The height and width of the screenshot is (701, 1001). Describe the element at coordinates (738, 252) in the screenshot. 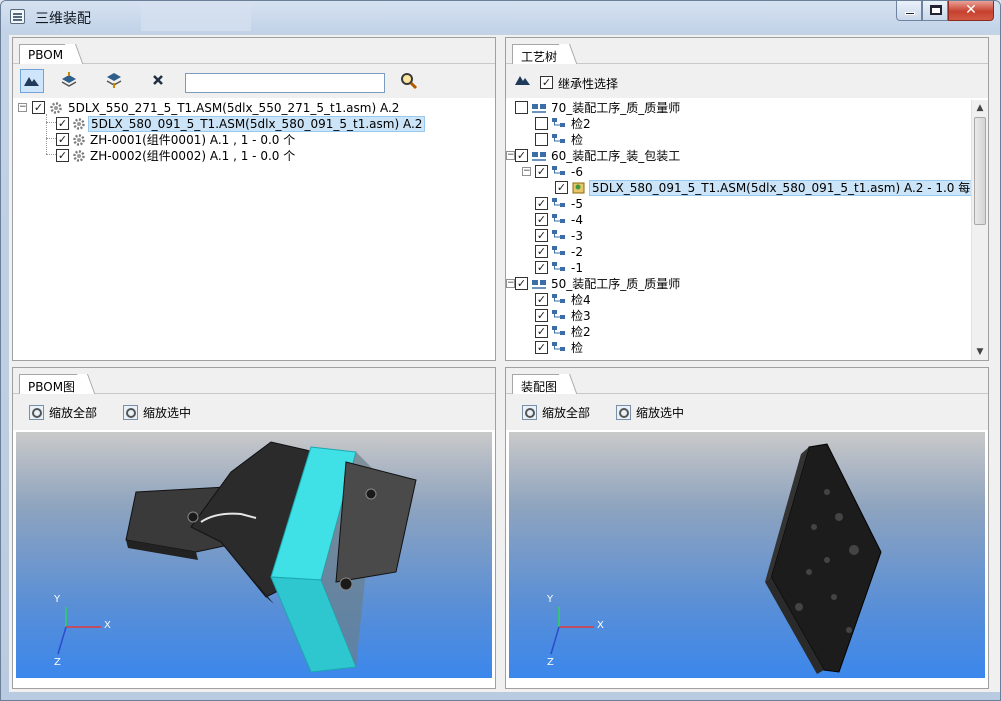

I see `process-item-row: ✓ -2` at that location.